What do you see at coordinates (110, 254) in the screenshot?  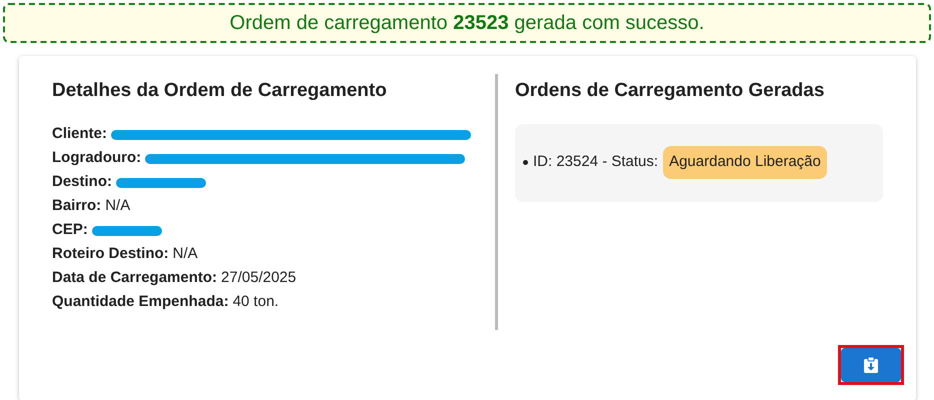 I see `field-label: Roteiro Destino:` at bounding box center [110, 254].